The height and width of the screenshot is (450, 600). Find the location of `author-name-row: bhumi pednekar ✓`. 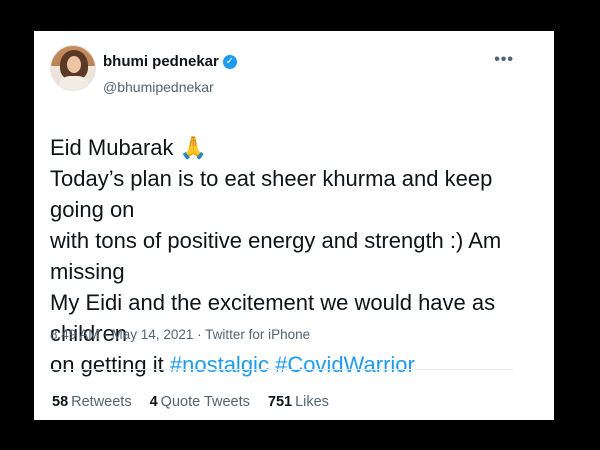

author-name-row: bhumi pednekar ✓ is located at coordinates (170, 61).